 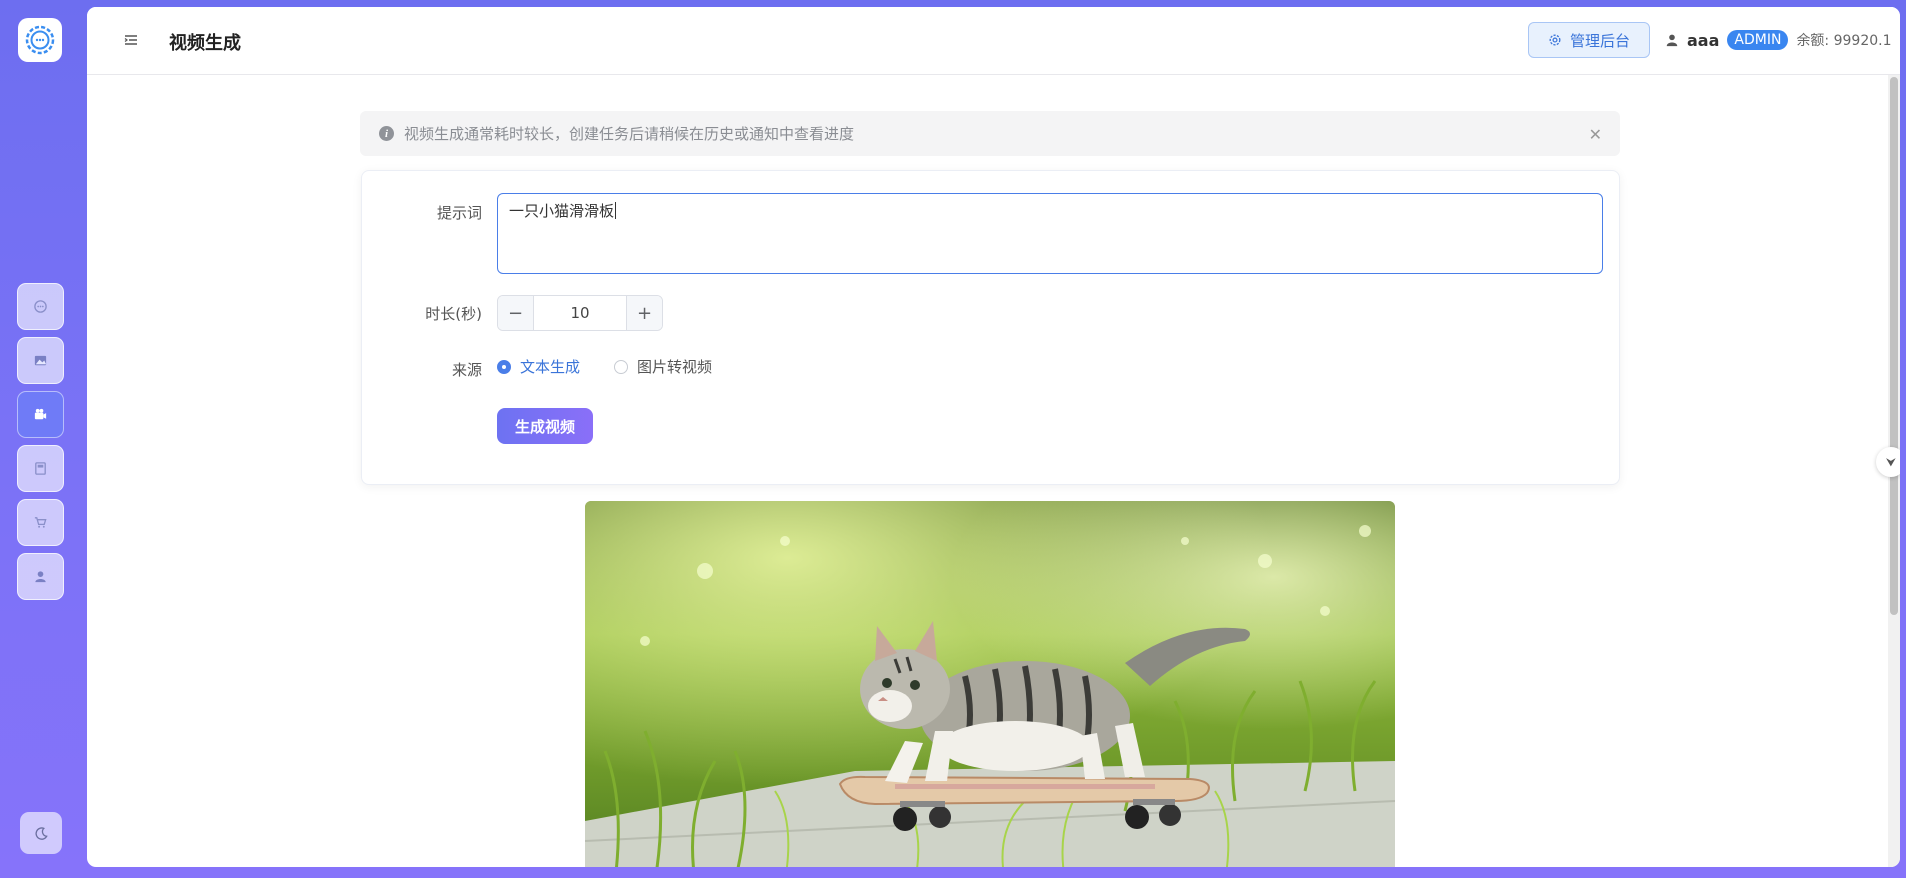 I want to click on side-expand-button: ⮟, so click(x=1888, y=462).